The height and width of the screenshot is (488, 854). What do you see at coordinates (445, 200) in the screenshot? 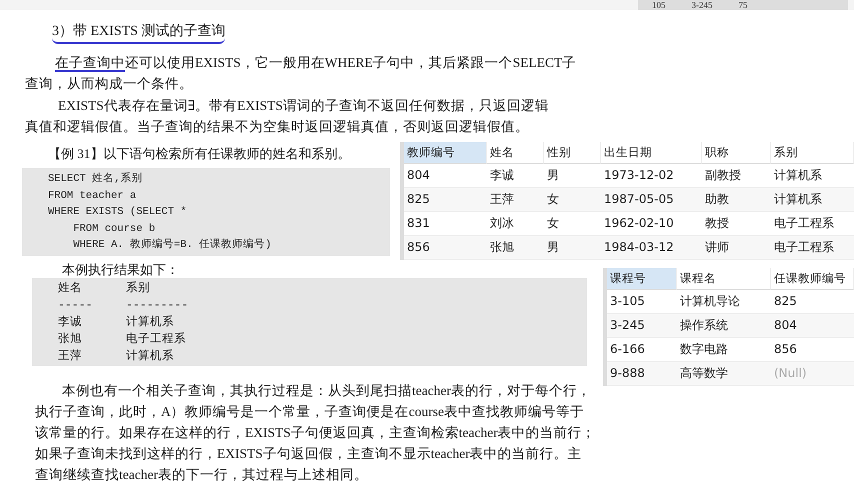
I see `table-cell: 825` at bounding box center [445, 200].